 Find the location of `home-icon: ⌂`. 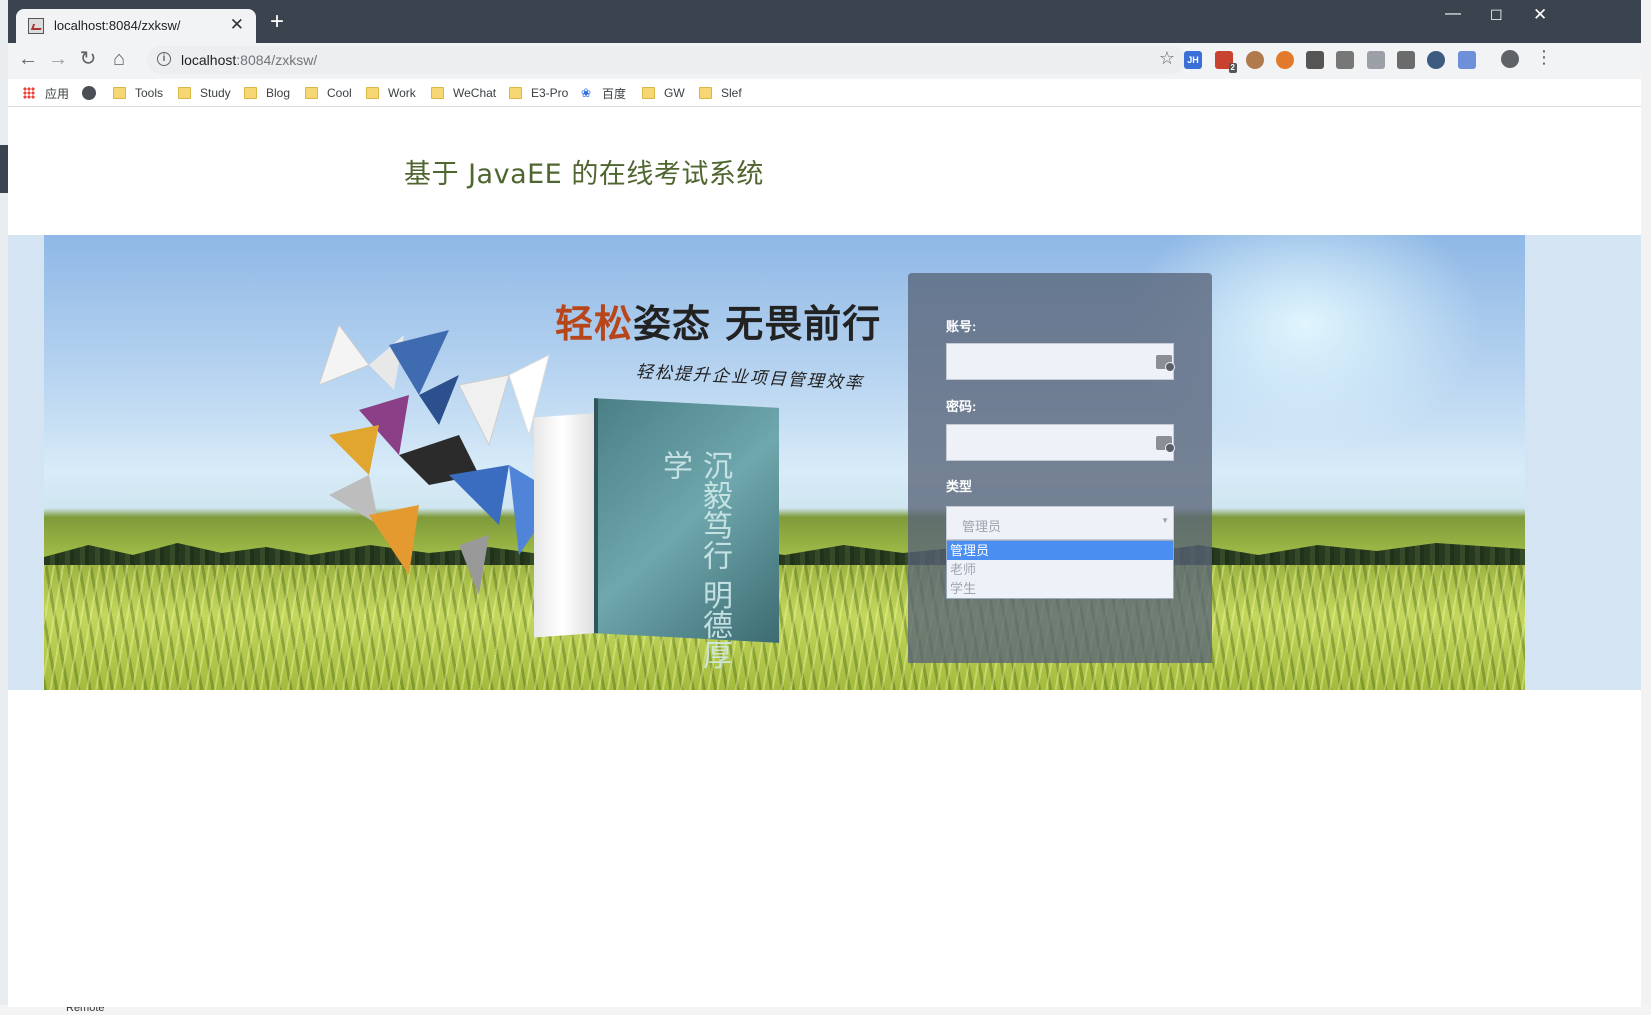

home-icon: ⌂ is located at coordinates (119, 59).